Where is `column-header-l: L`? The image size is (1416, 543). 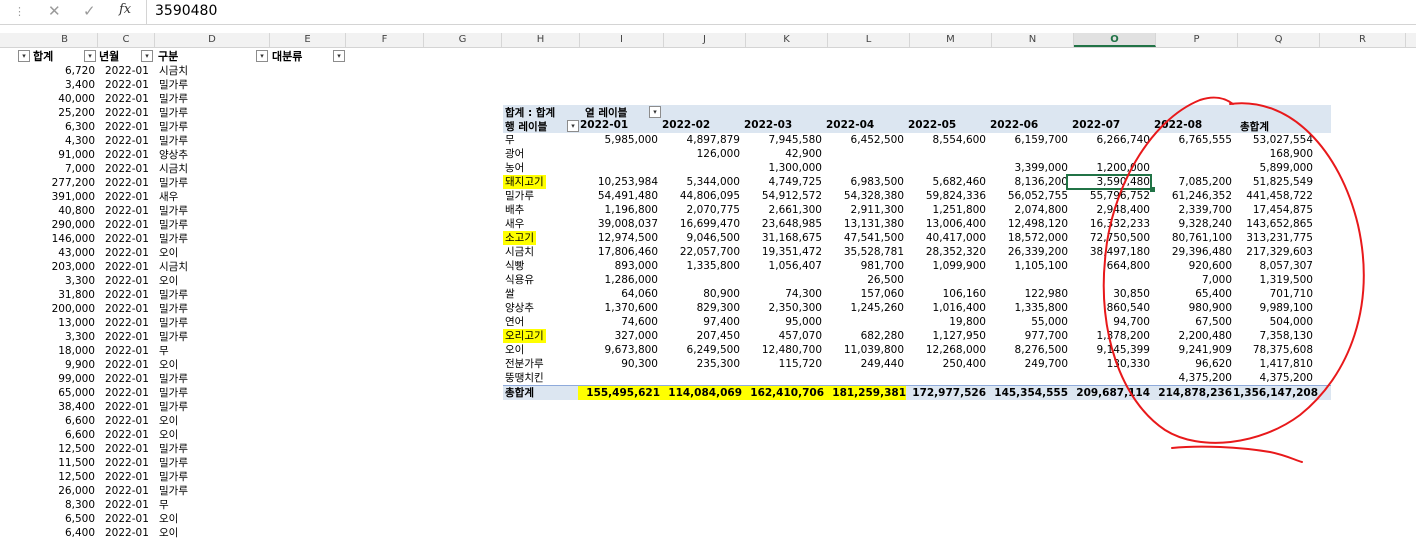 column-header-l: L is located at coordinates (869, 40).